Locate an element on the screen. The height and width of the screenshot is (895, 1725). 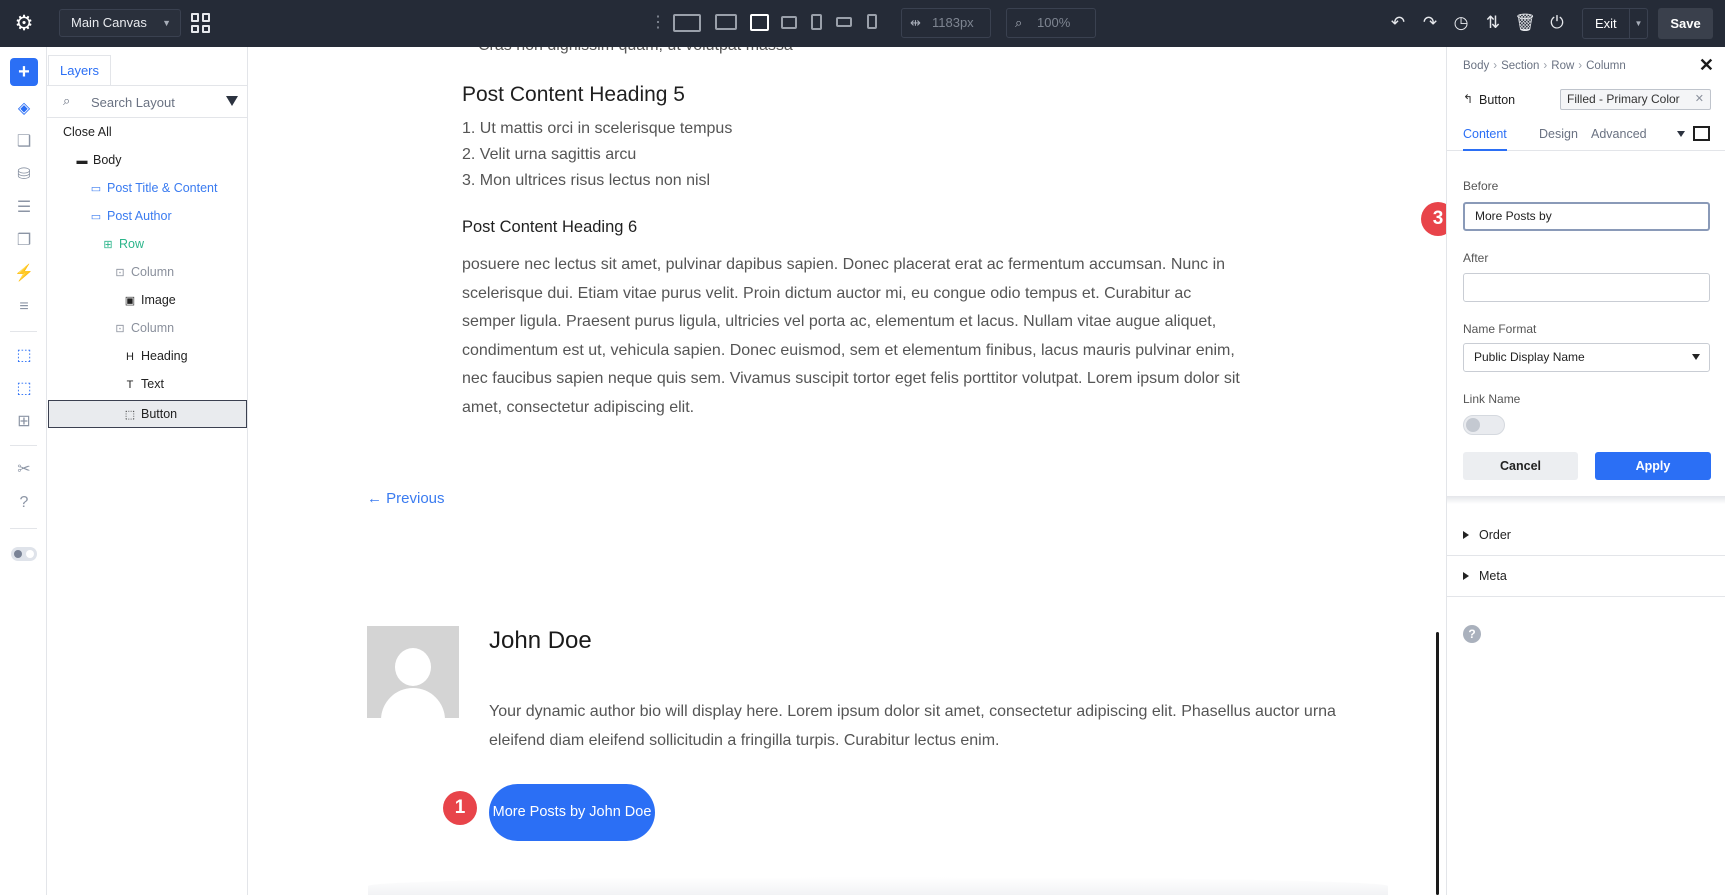
phone-landscape-view-icon is located at coordinates (844, 22).